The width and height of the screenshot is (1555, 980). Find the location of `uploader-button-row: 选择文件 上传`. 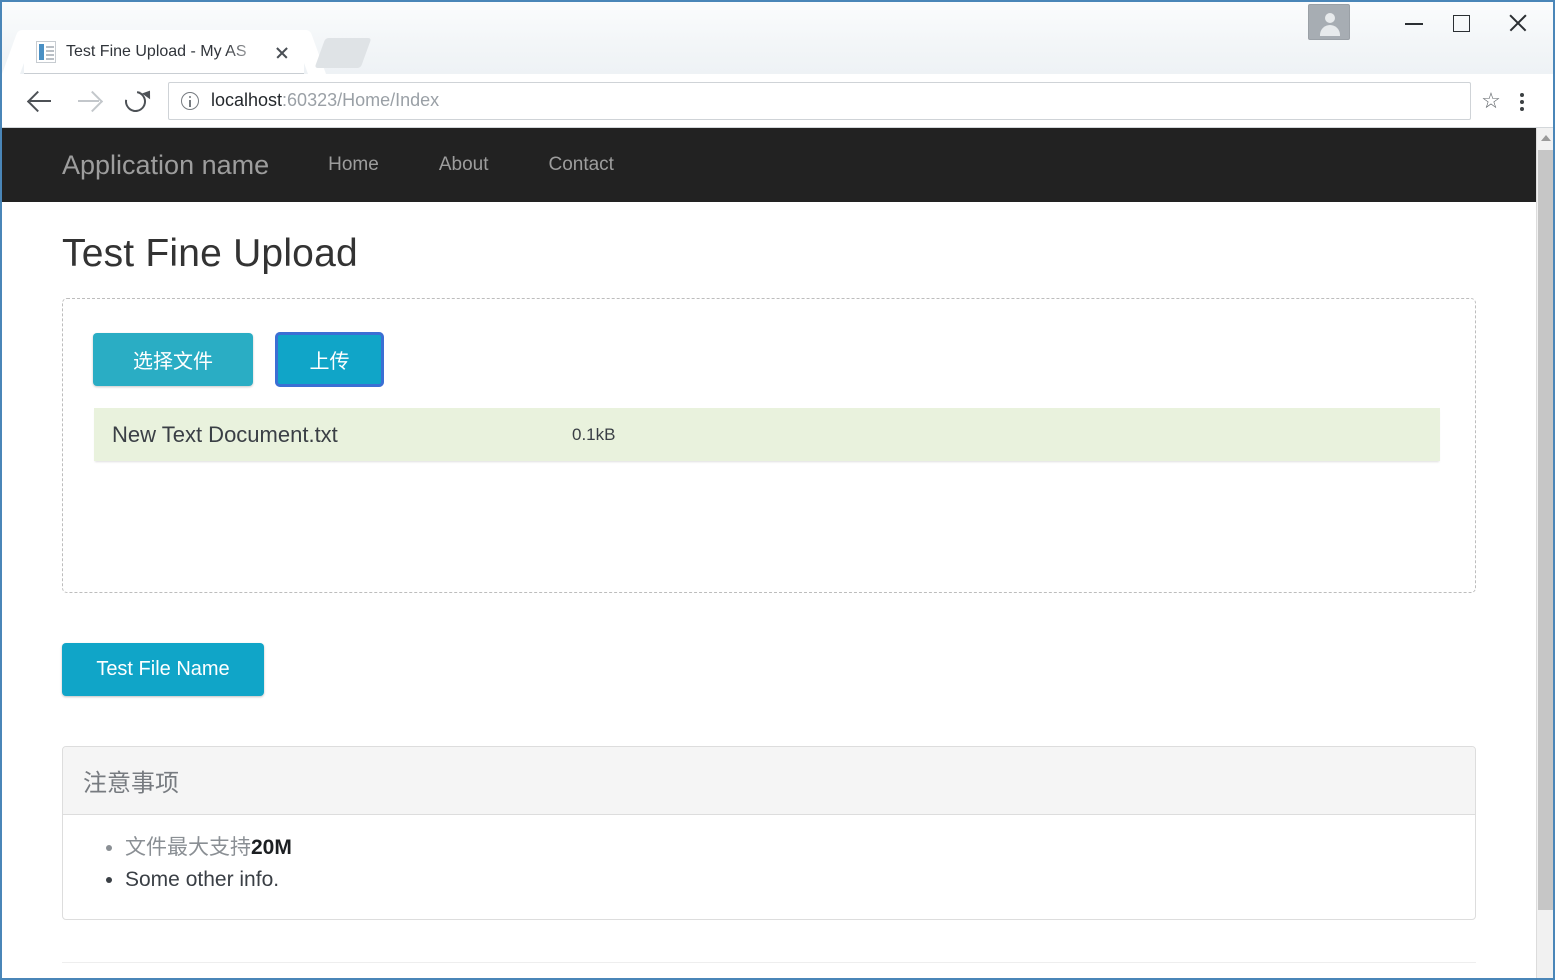

uploader-button-row: 选择文件 上传 is located at coordinates (769, 359).